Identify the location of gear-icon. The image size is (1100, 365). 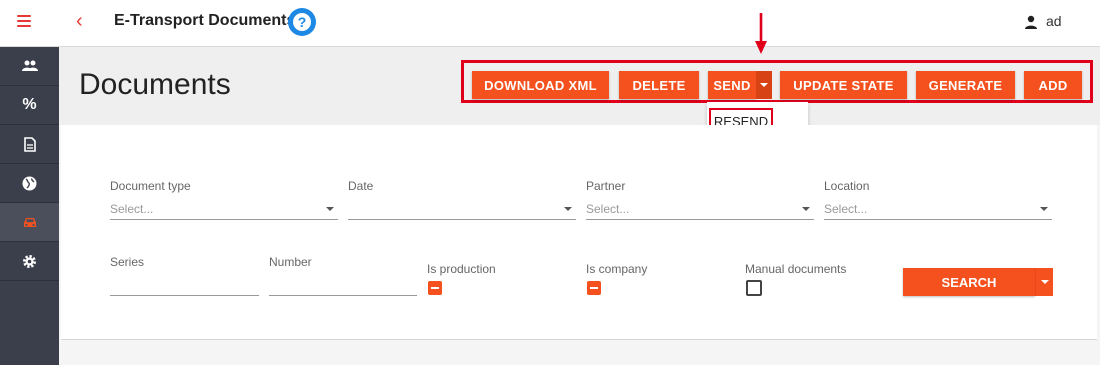
(29, 261).